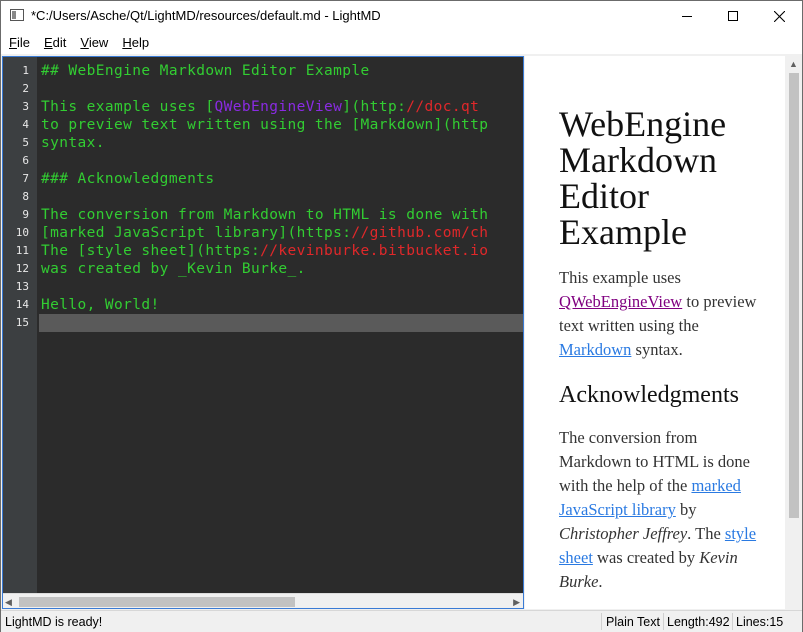 This screenshot has height=632, width=803. I want to click on menu-help-mnemonic: H, so click(127, 42).